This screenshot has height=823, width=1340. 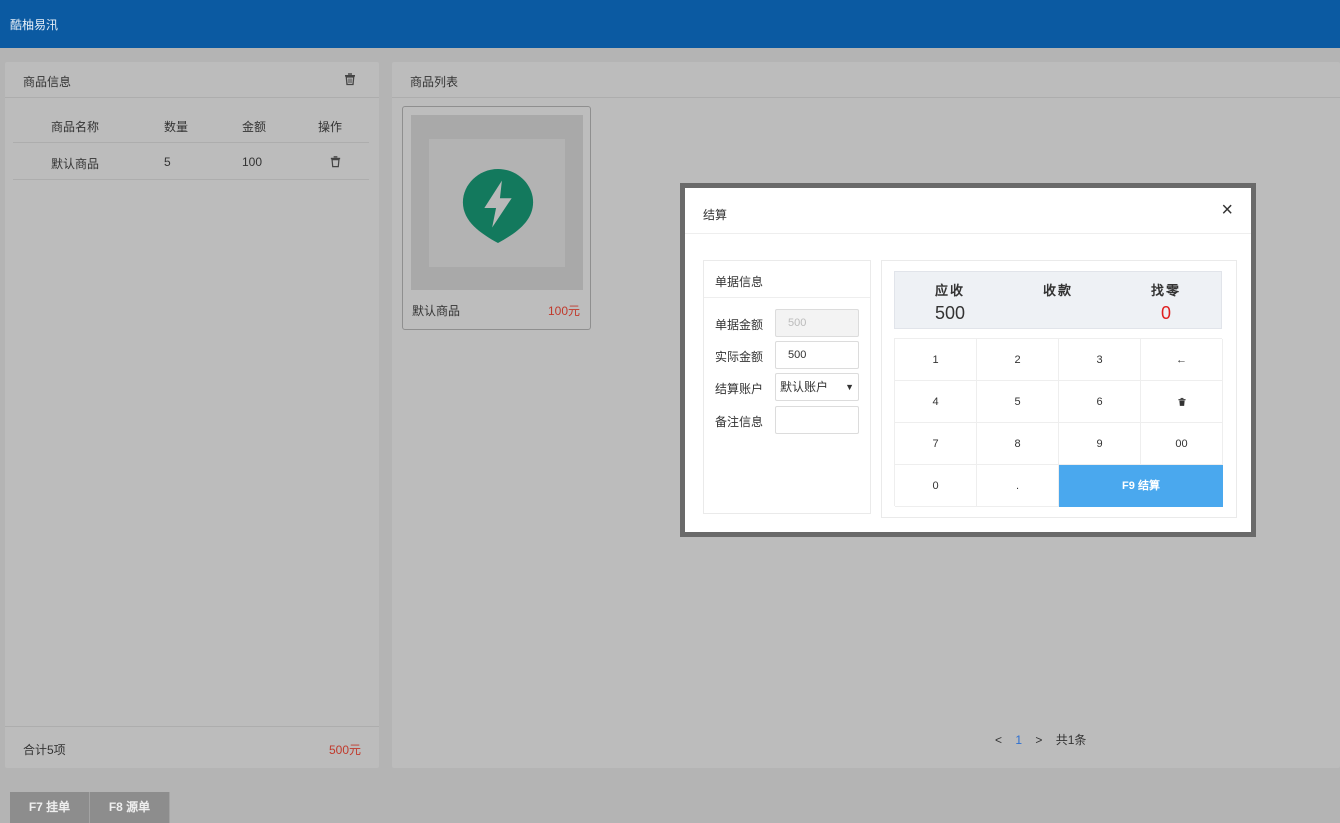 What do you see at coordinates (1018, 360) in the screenshot?
I see `key-2: 2` at bounding box center [1018, 360].